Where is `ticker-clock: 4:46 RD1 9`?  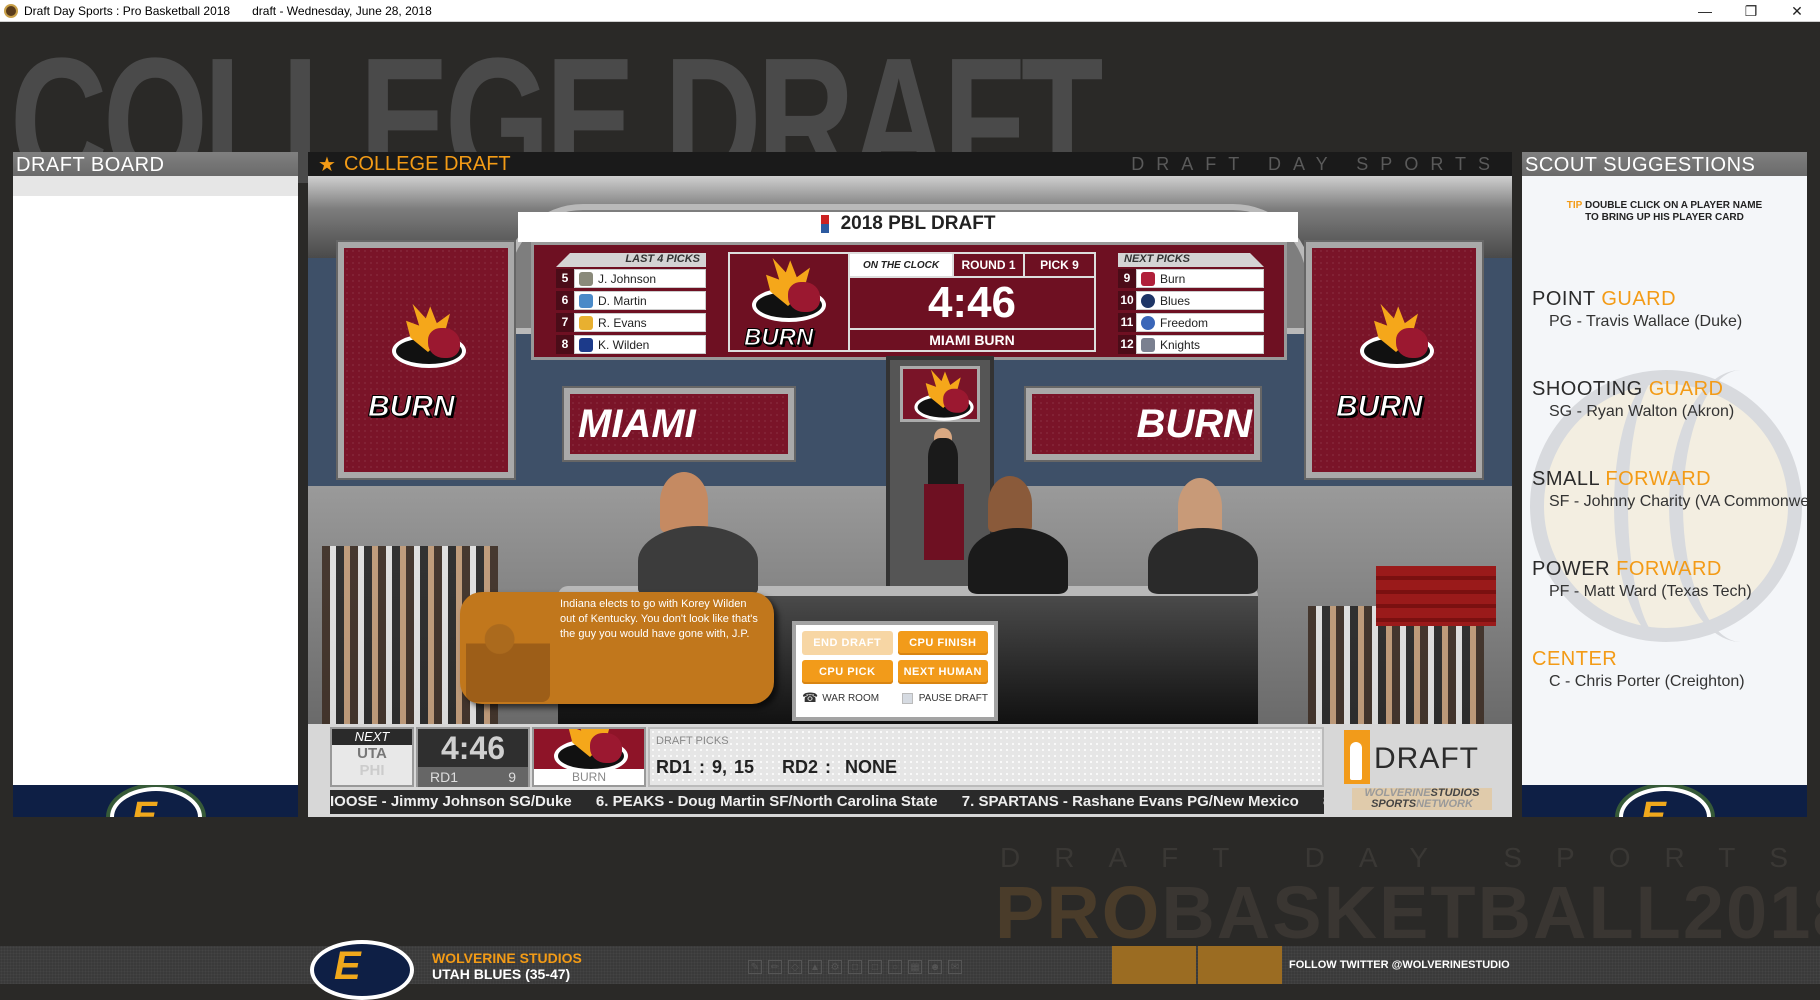
ticker-clock: 4:46 RD1 9 is located at coordinates (473, 757).